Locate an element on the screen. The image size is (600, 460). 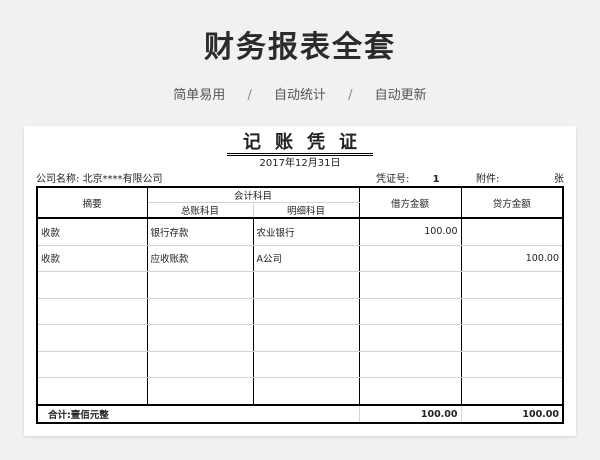
voucher-no-label: 凭证号: is located at coordinates (393, 179).